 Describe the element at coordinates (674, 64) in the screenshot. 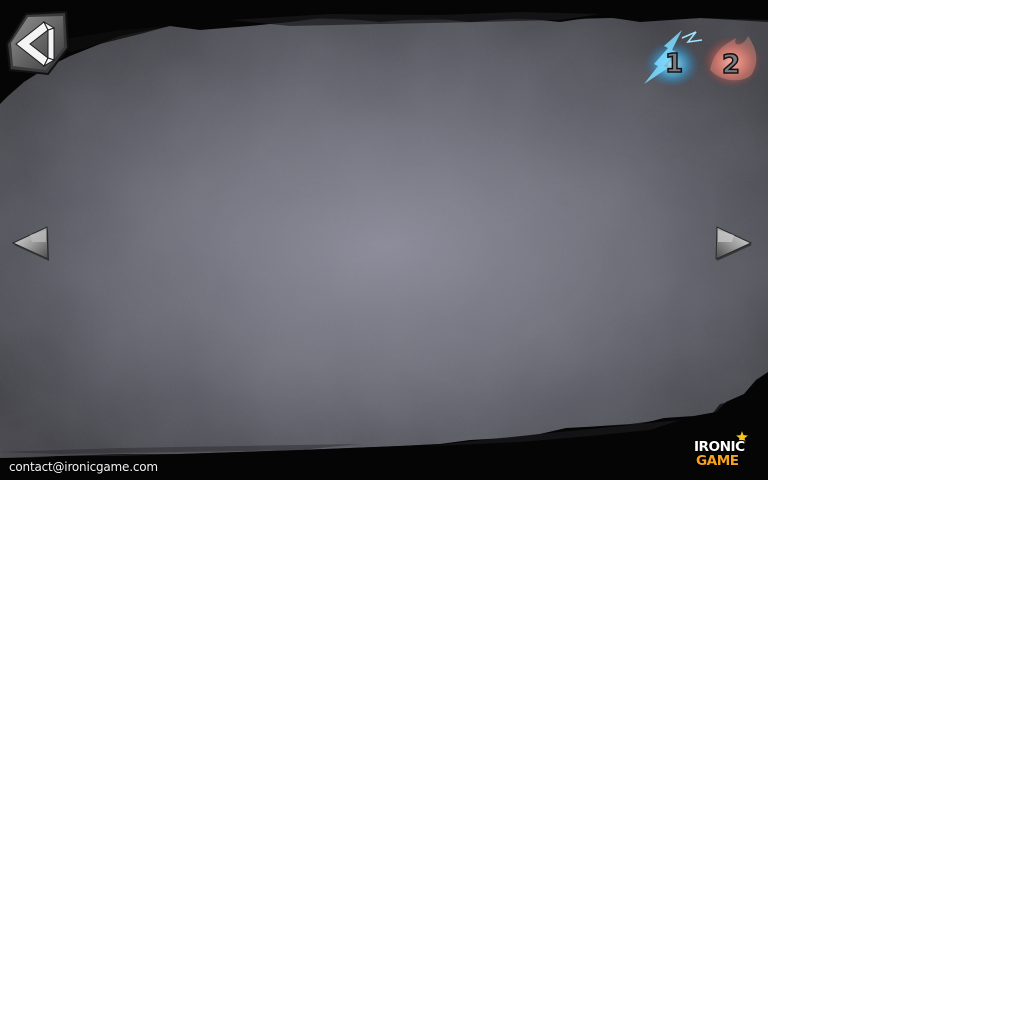

I see `player-1-label: 1` at that location.